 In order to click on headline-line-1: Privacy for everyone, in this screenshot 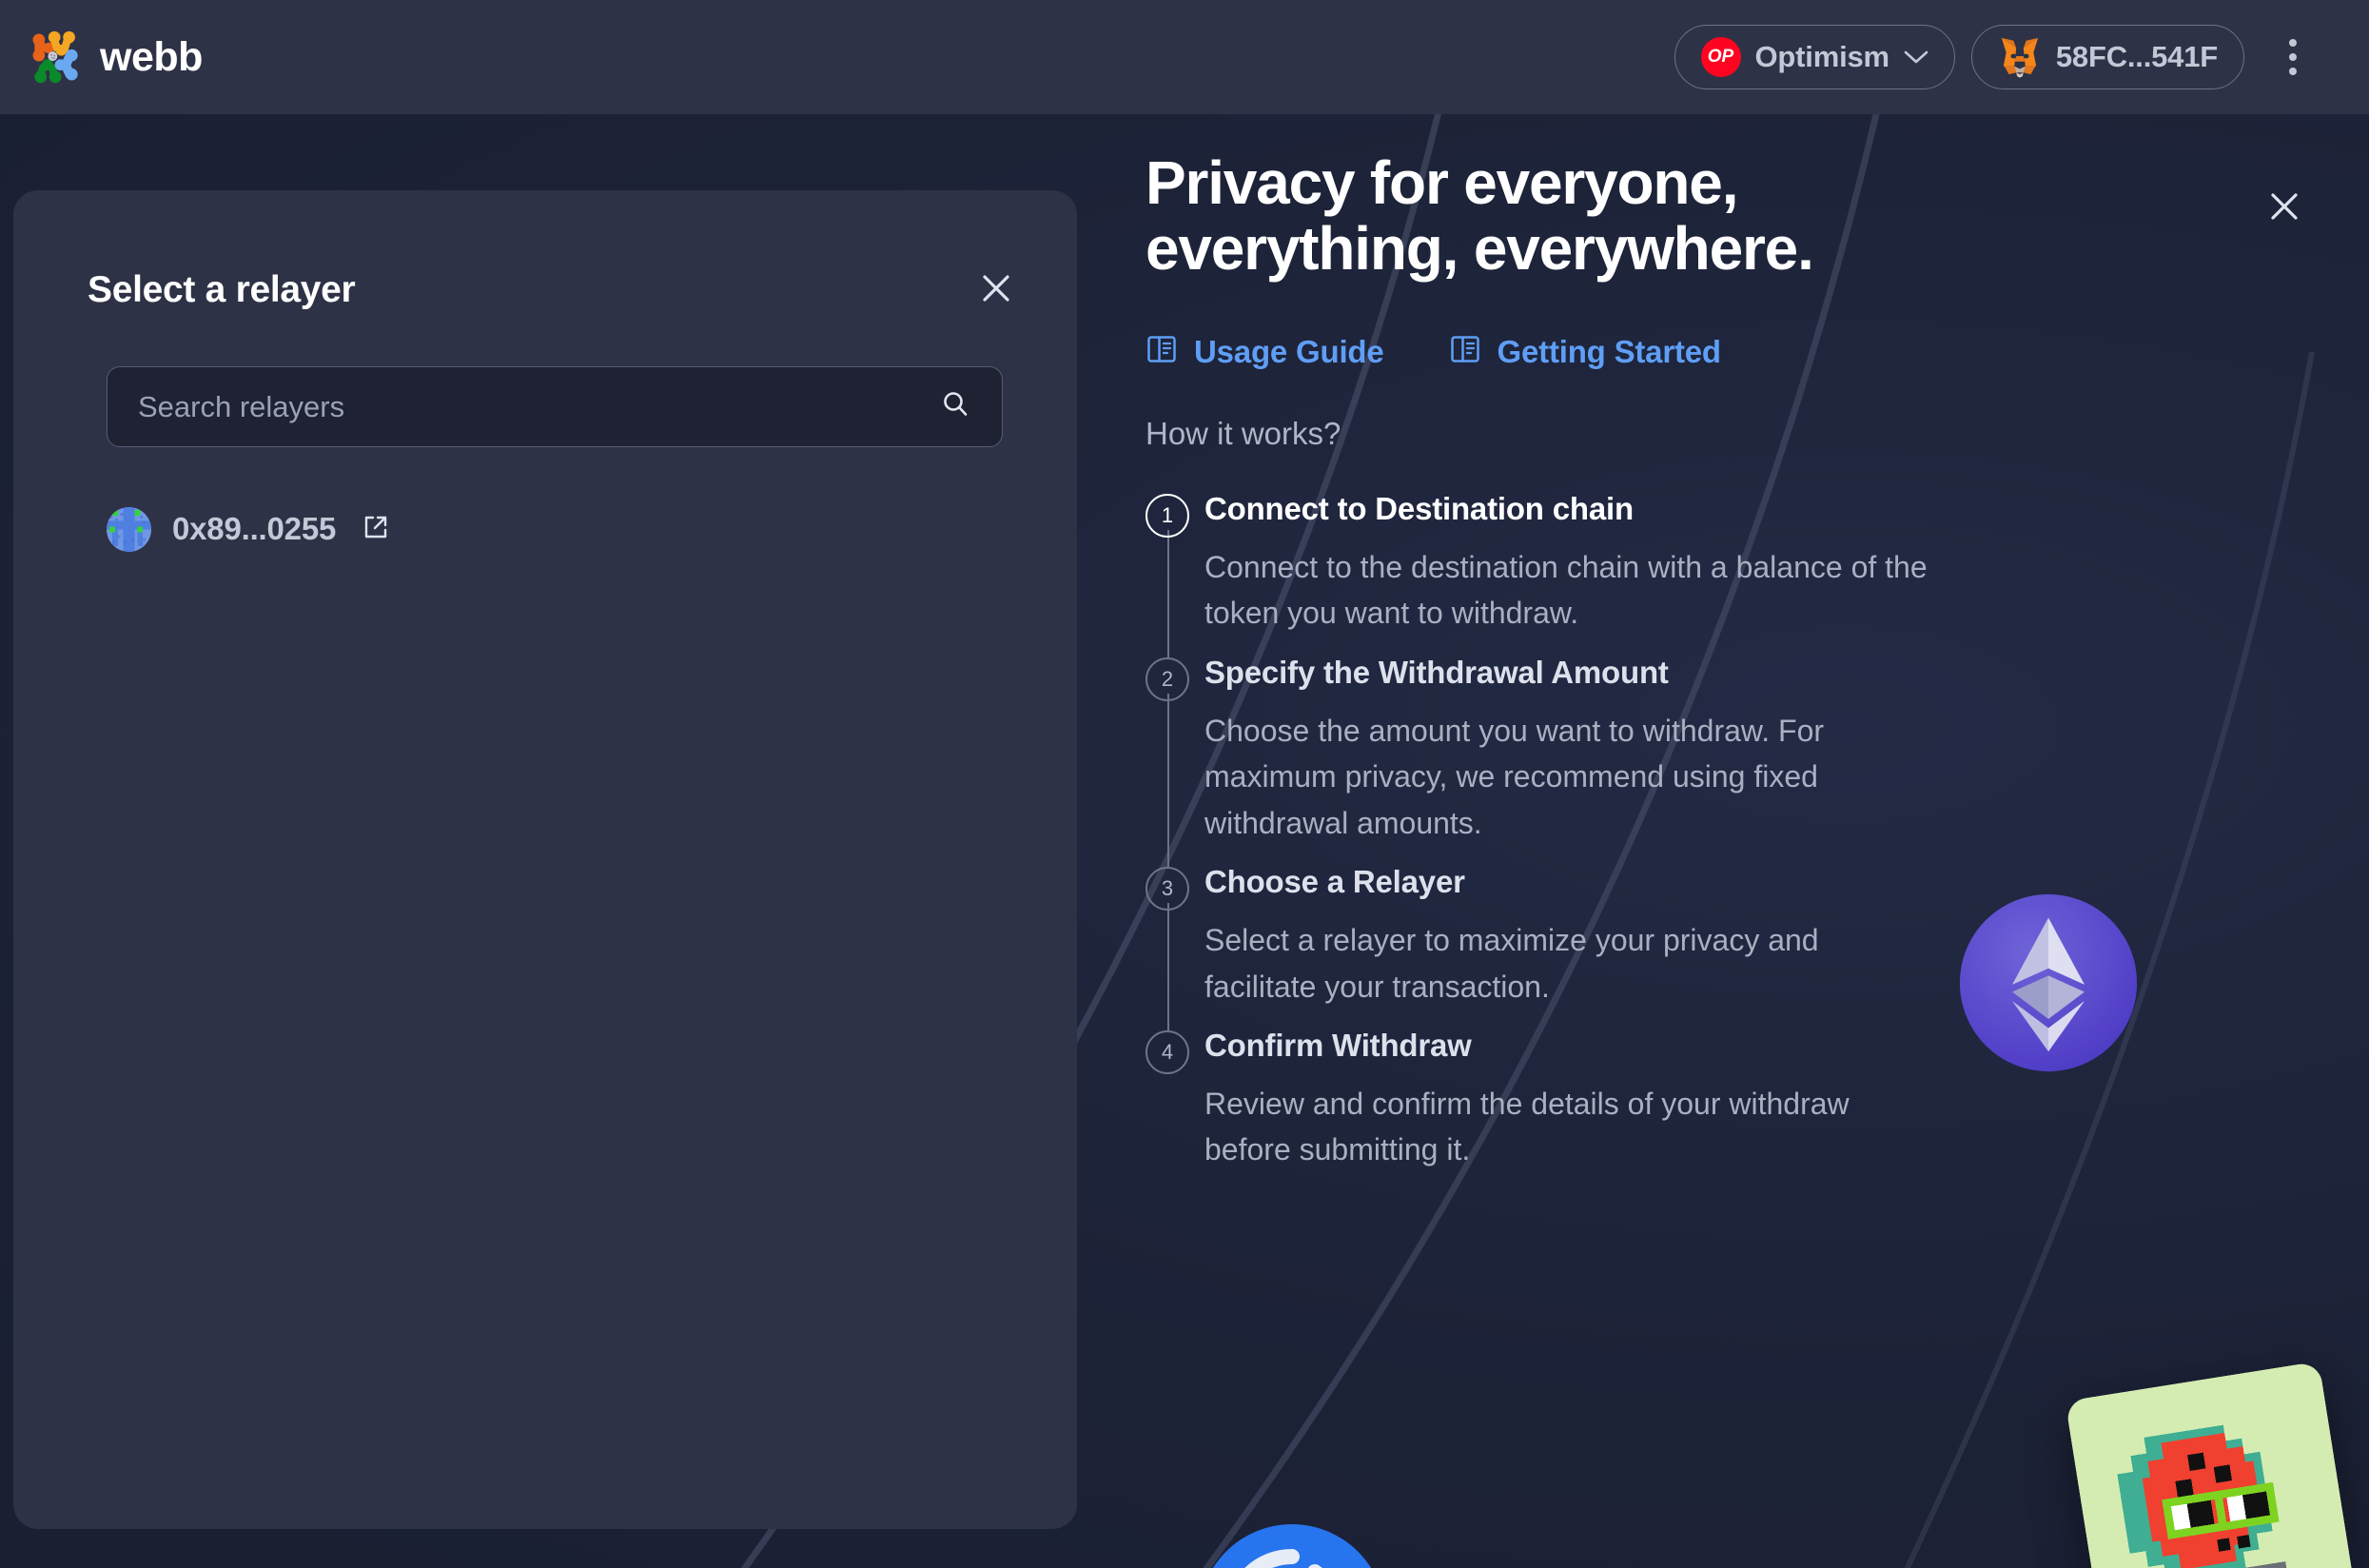, I will do `click(1441, 182)`.